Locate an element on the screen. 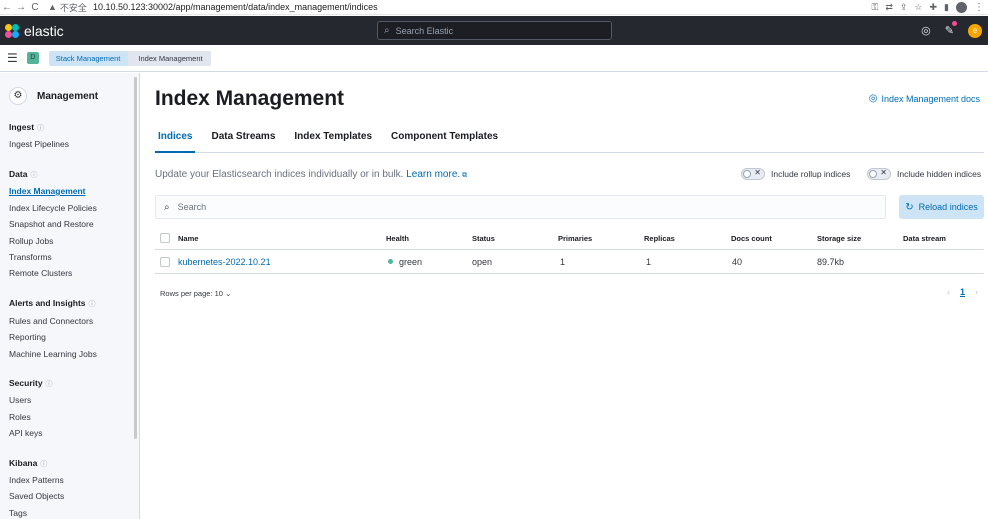 The height and width of the screenshot is (519, 988). elastic-logo: elastic is located at coordinates (34, 31).